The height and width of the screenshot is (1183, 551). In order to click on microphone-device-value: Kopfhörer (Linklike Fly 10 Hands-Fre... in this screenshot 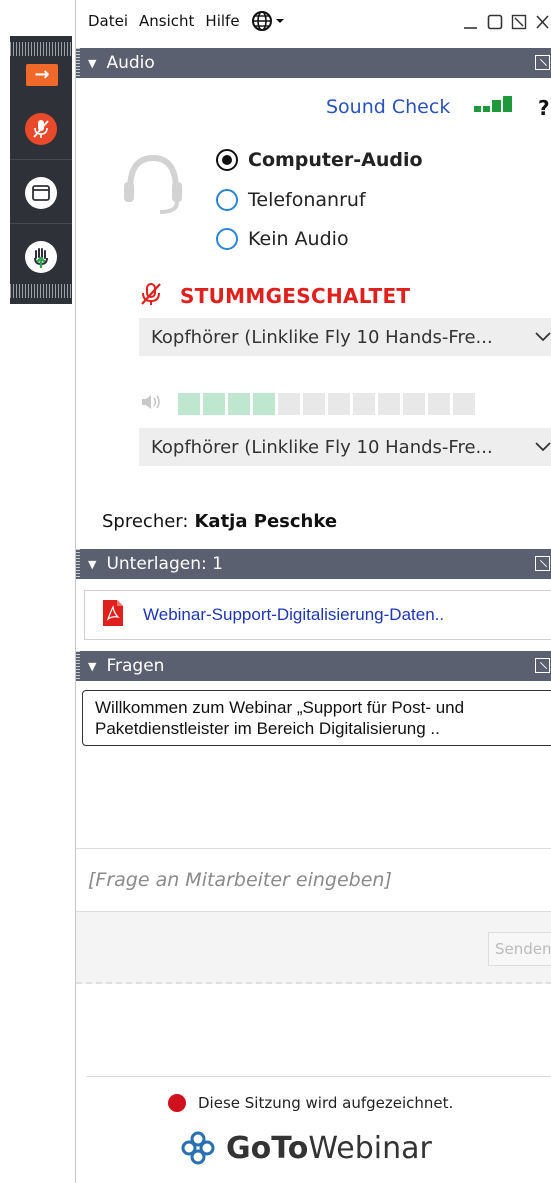, I will do `click(322, 337)`.